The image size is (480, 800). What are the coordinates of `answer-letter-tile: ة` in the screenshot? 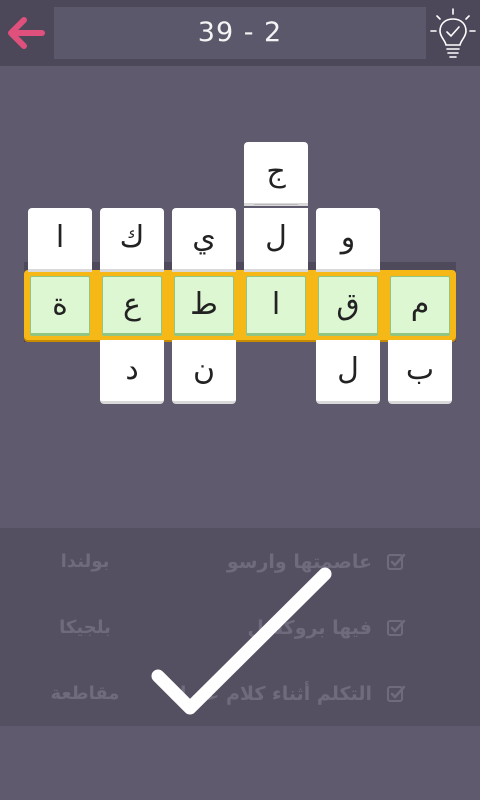 It's located at (60, 306).